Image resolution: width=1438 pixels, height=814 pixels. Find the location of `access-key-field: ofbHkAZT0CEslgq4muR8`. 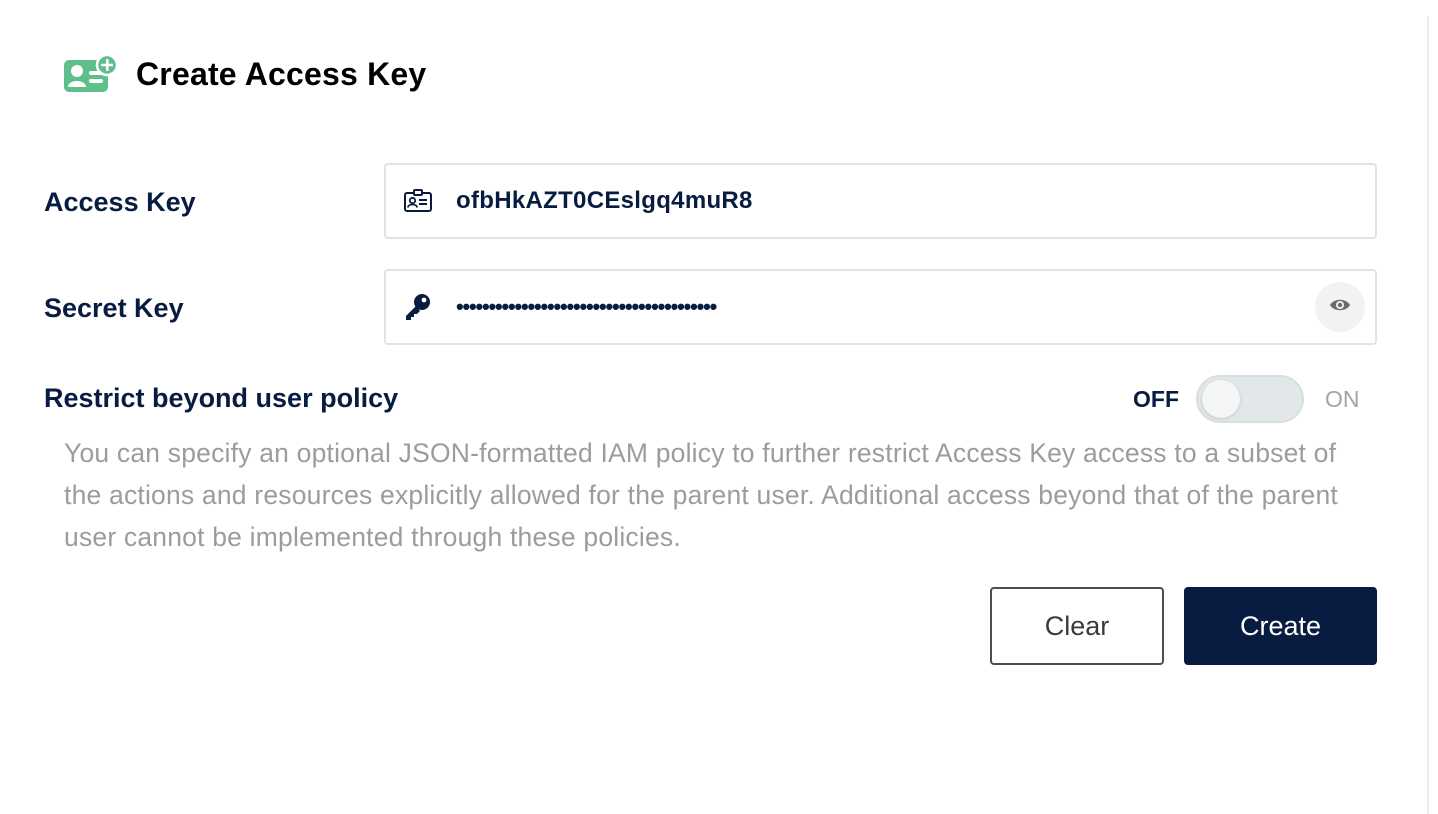

access-key-field: ofbHkAZT0CEslgq4muR8 is located at coordinates (880, 201).